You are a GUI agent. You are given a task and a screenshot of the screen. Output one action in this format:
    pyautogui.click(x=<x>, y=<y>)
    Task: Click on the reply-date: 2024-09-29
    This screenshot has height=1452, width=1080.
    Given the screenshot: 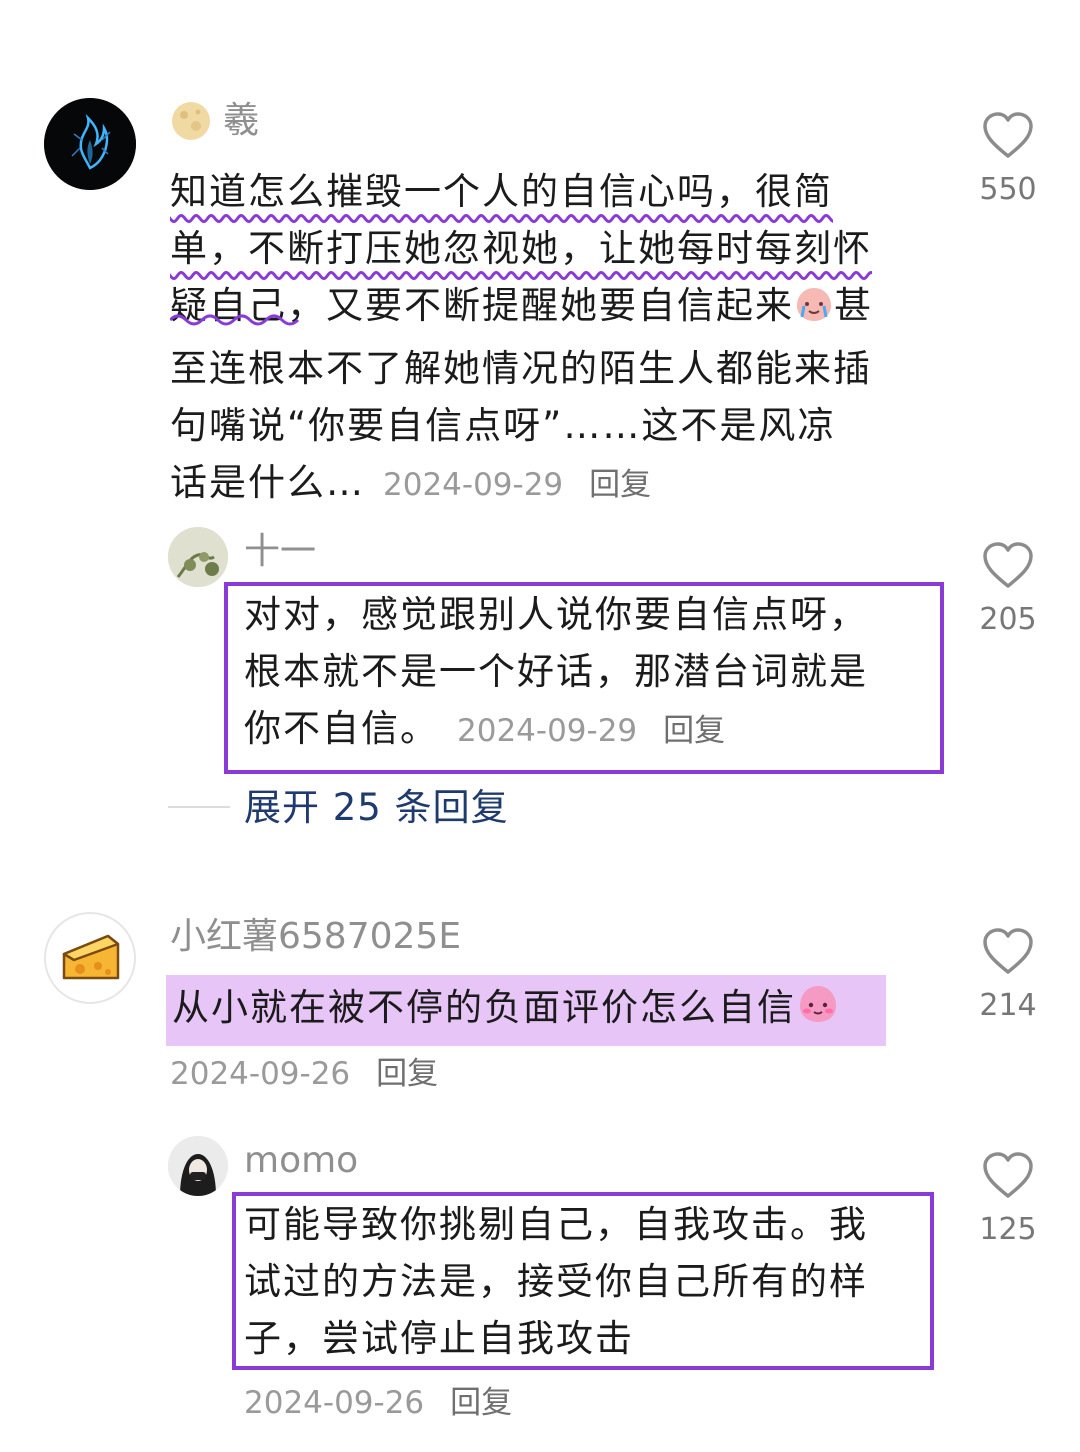 What is the action you would take?
    pyautogui.click(x=547, y=731)
    